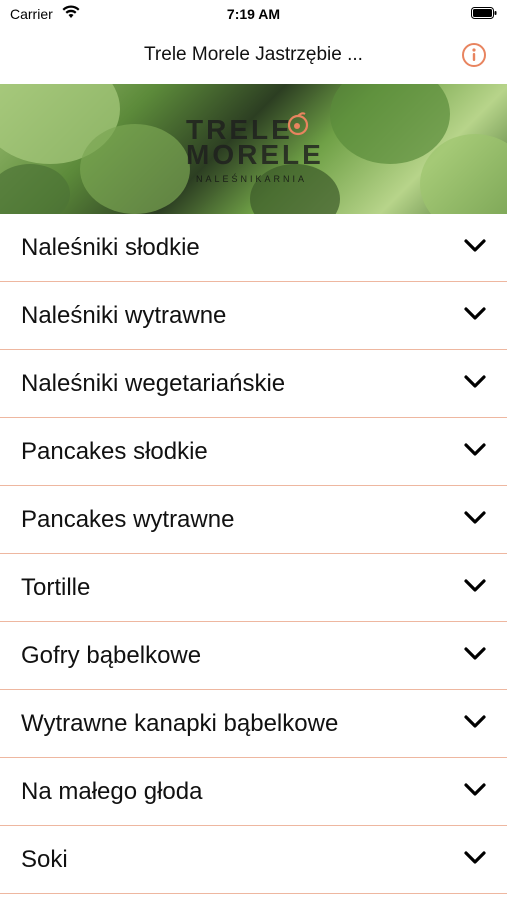  Describe the element at coordinates (253, 588) in the screenshot. I see `list-item: Tortille` at that location.